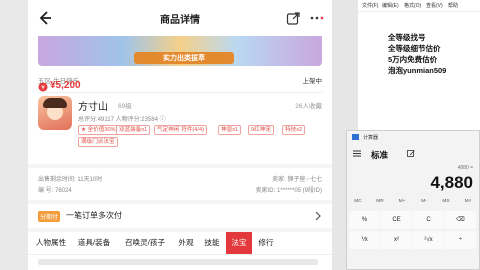 Image resolution: width=480 pixels, height=270 pixels. What do you see at coordinates (98, 130) in the screenshot?
I see `tag: ★ 全价值30%` at bounding box center [98, 130].